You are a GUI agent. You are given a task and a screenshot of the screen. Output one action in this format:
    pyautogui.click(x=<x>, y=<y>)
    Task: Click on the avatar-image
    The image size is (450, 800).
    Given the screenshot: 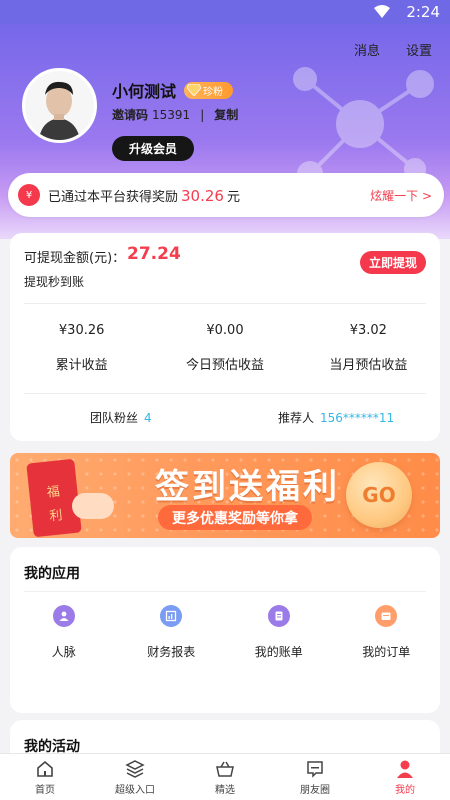 What is the action you would take?
    pyautogui.click(x=59, y=105)
    